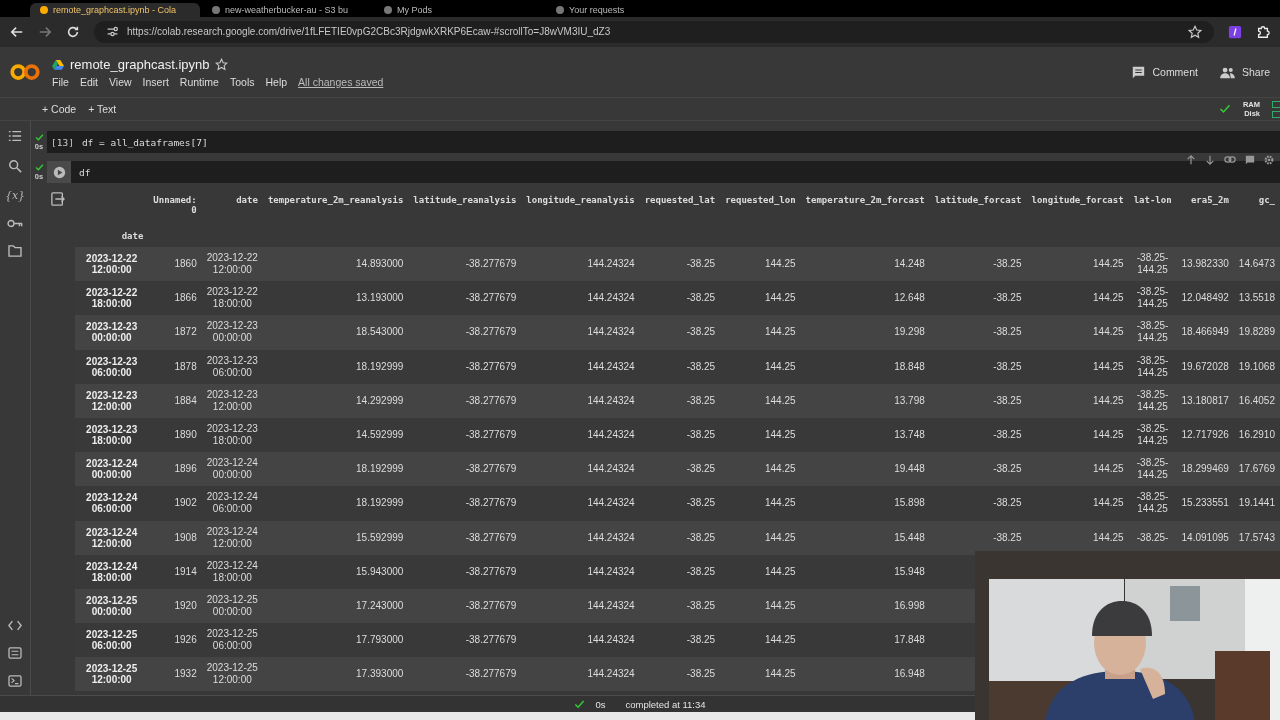  Describe the element at coordinates (102, 109) in the screenshot. I see `add-cell-button: + Text` at that location.